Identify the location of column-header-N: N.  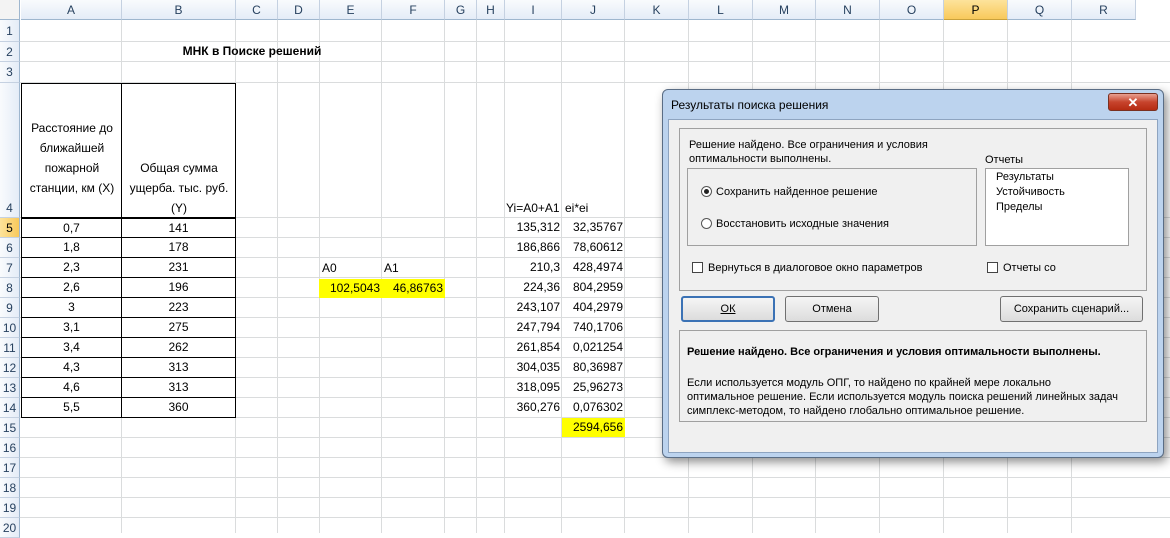
(848, 10).